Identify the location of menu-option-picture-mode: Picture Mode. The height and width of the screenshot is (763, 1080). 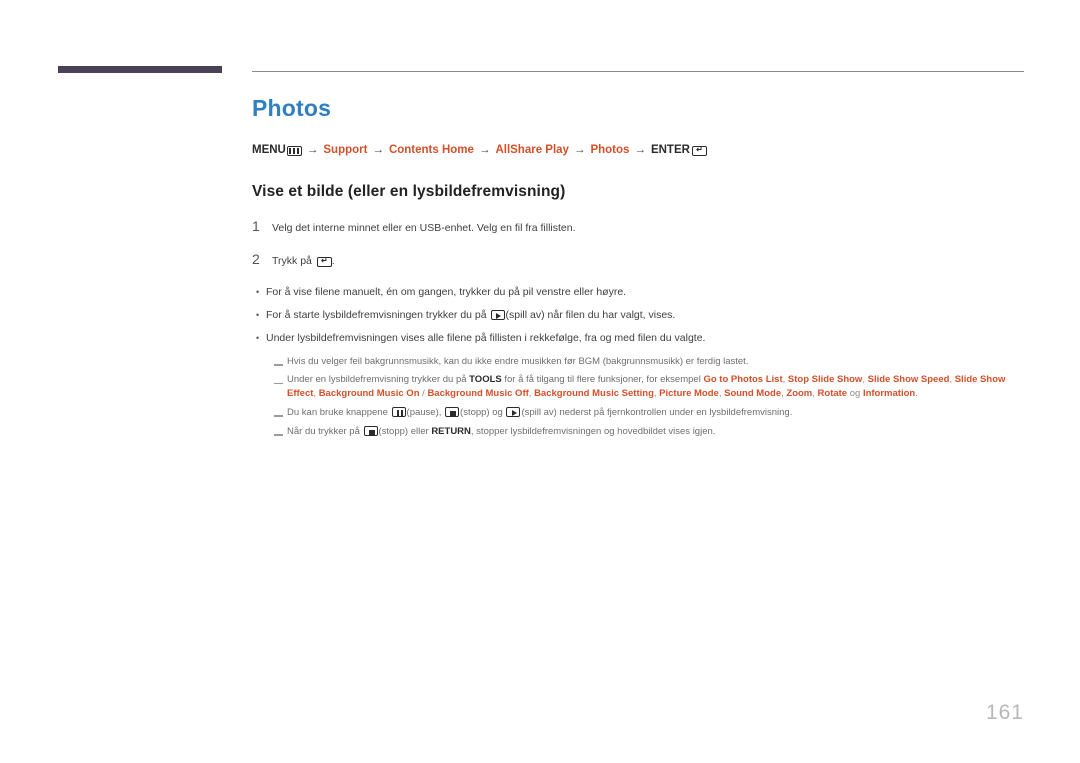
(689, 394).